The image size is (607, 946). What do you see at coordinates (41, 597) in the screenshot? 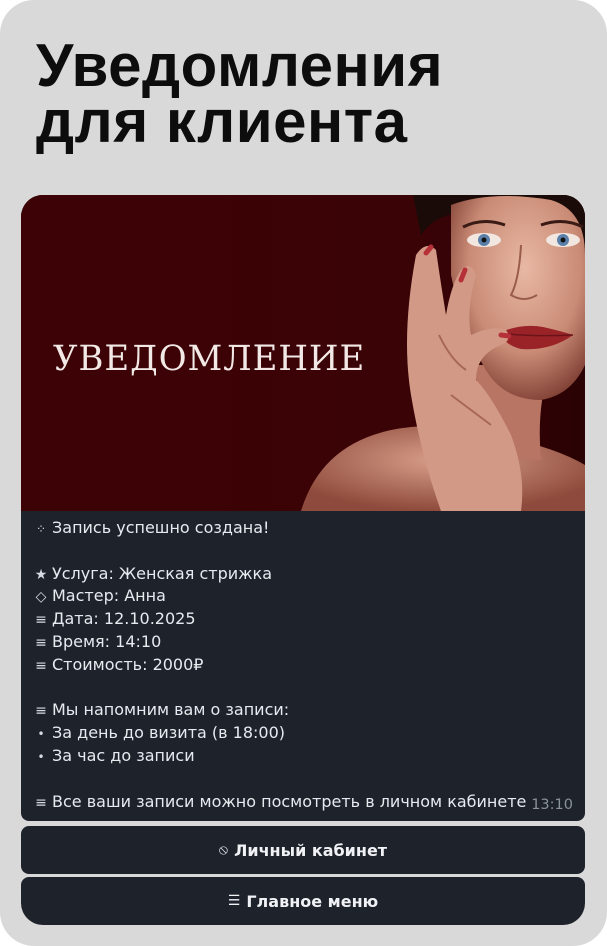
I see `diamond-icon: ◇` at bounding box center [41, 597].